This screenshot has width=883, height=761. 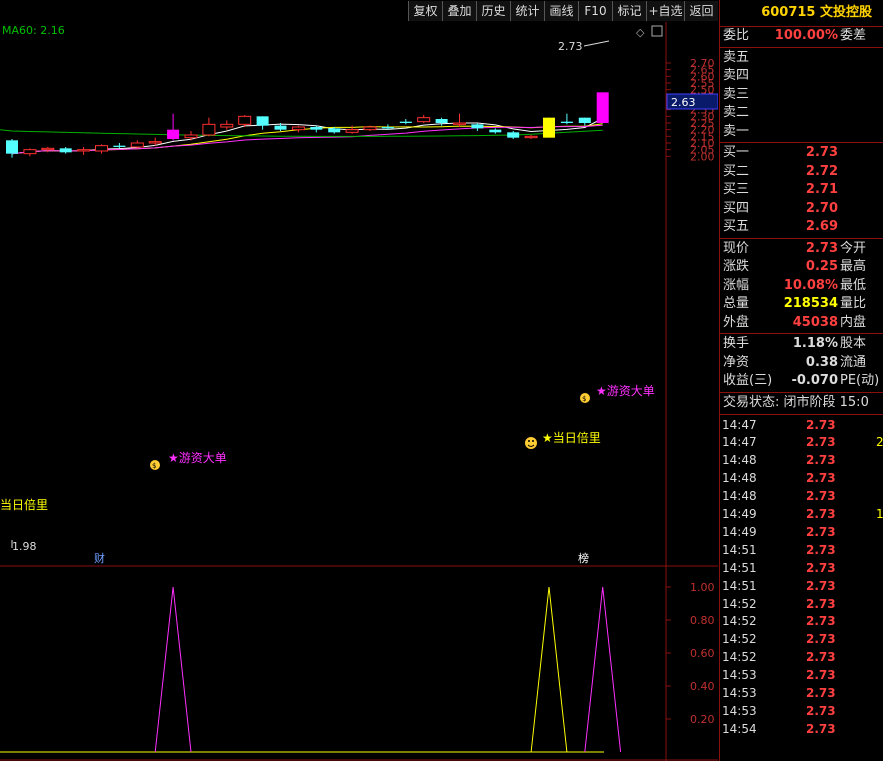 What do you see at coordinates (527, 11) in the screenshot?
I see `toolbar-button-3: 统计` at bounding box center [527, 11].